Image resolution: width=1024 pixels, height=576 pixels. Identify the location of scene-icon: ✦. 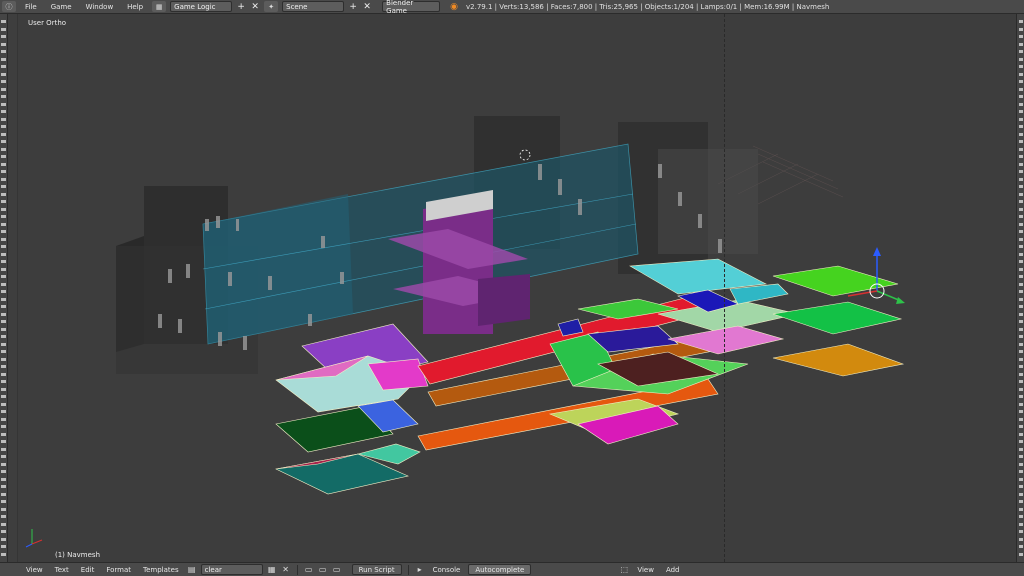
(271, 6).